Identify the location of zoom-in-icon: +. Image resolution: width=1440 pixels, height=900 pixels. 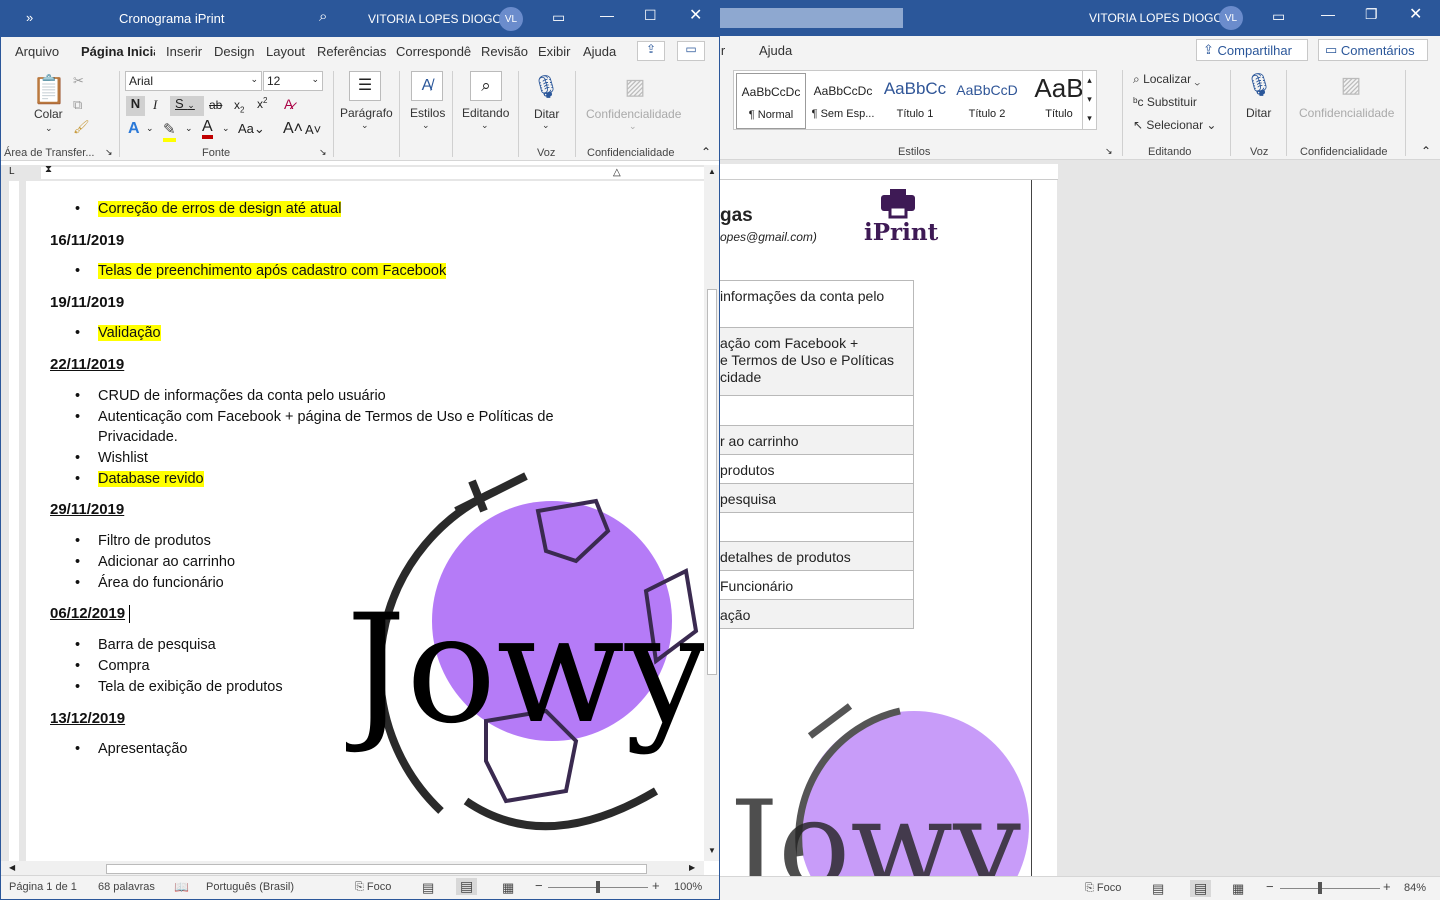
(1387, 886).